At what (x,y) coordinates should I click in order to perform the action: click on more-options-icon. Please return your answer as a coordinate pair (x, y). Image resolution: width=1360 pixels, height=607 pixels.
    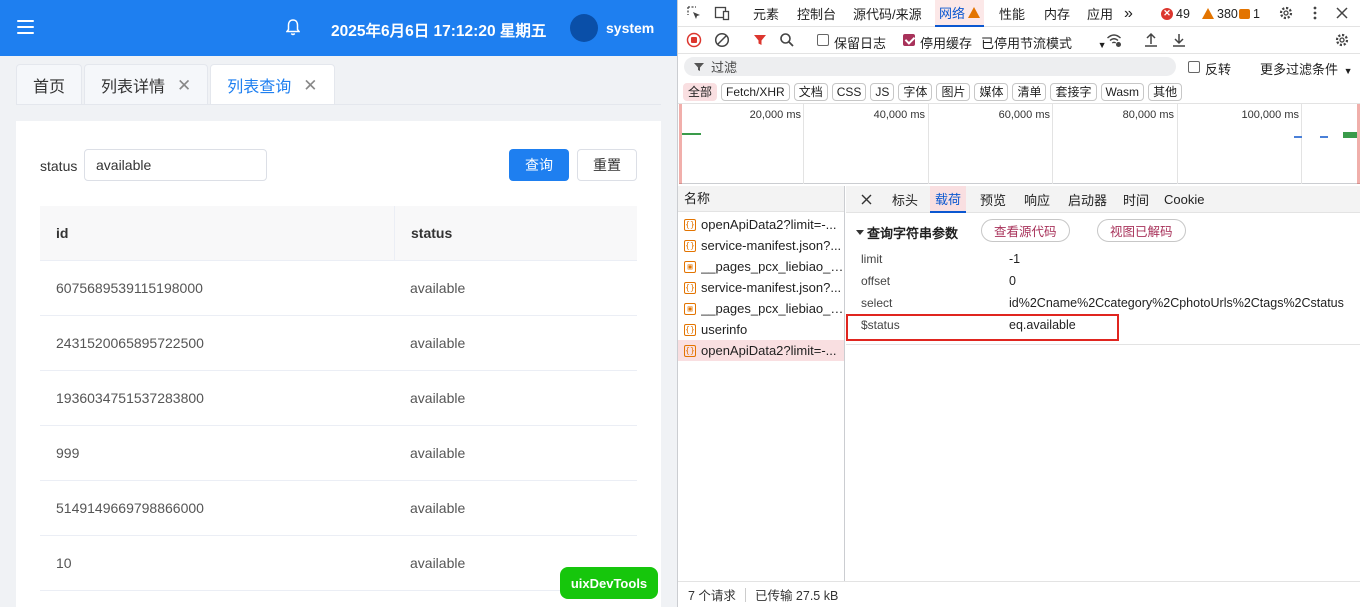
    Looking at the image, I should click on (1315, 13).